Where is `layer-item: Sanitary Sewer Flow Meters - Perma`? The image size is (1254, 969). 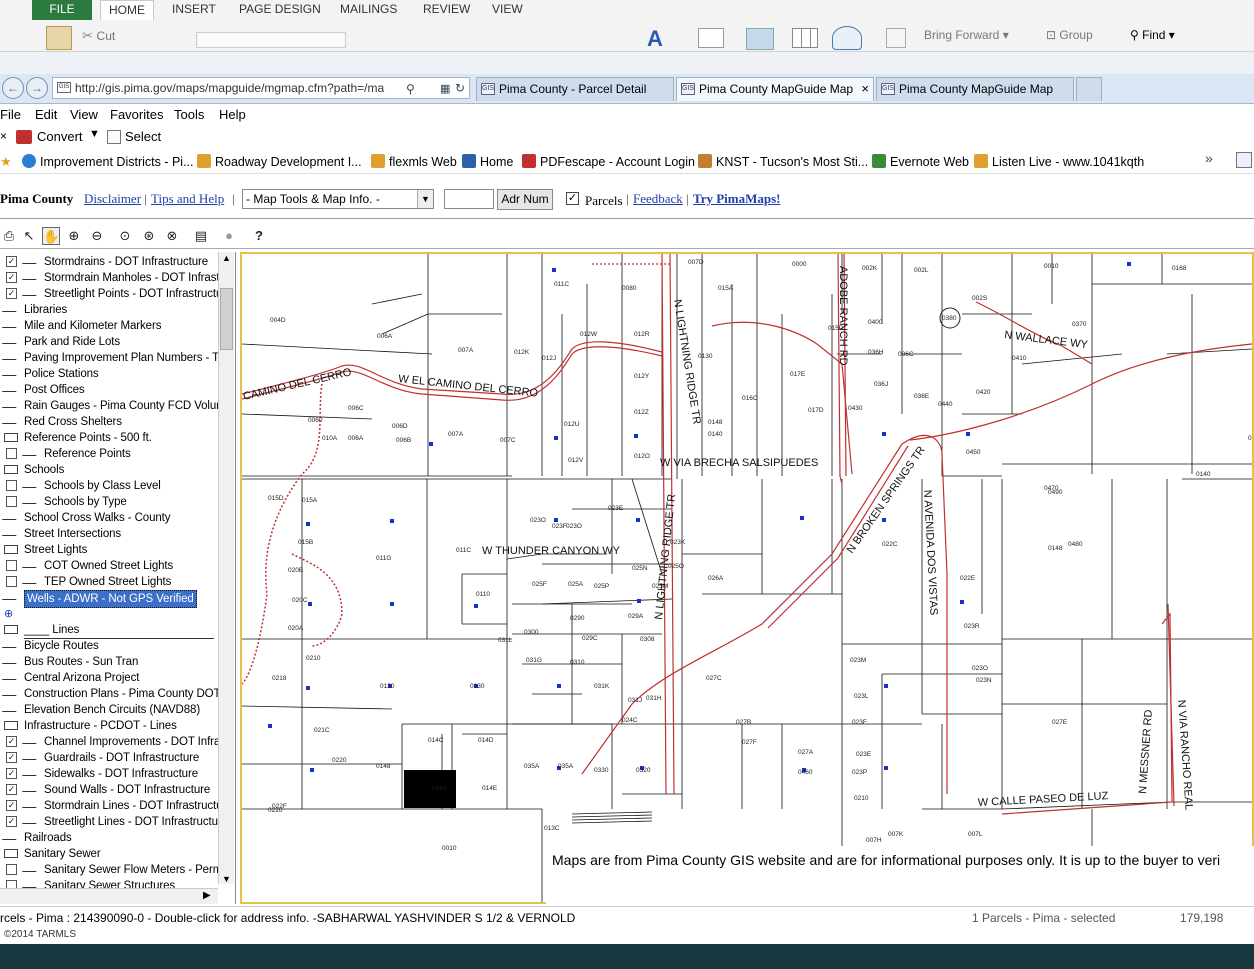
layer-item: Sanitary Sewer Flow Meters - Perma is located at coordinates (114, 870).